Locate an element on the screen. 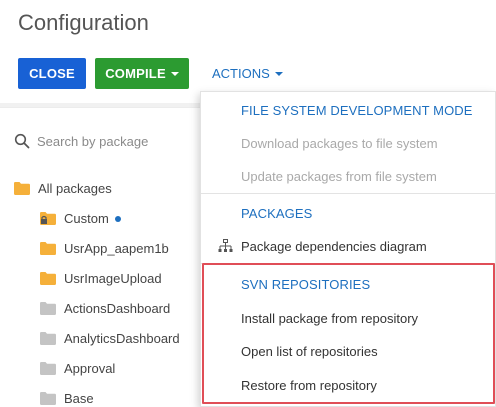  tree-item-usrapp: UsrApp_aapem1b is located at coordinates (104, 248).